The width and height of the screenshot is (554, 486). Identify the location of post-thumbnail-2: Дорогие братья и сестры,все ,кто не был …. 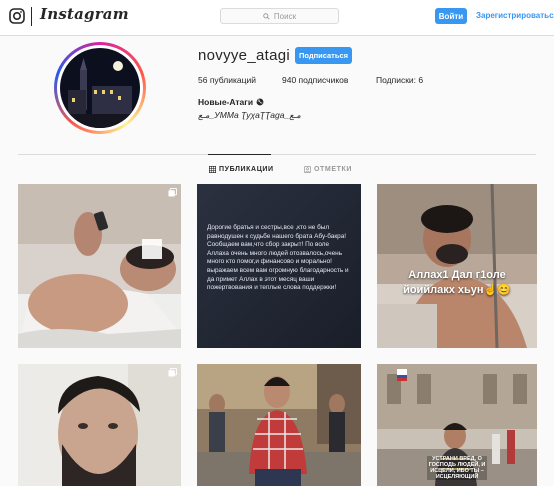
(279, 266).